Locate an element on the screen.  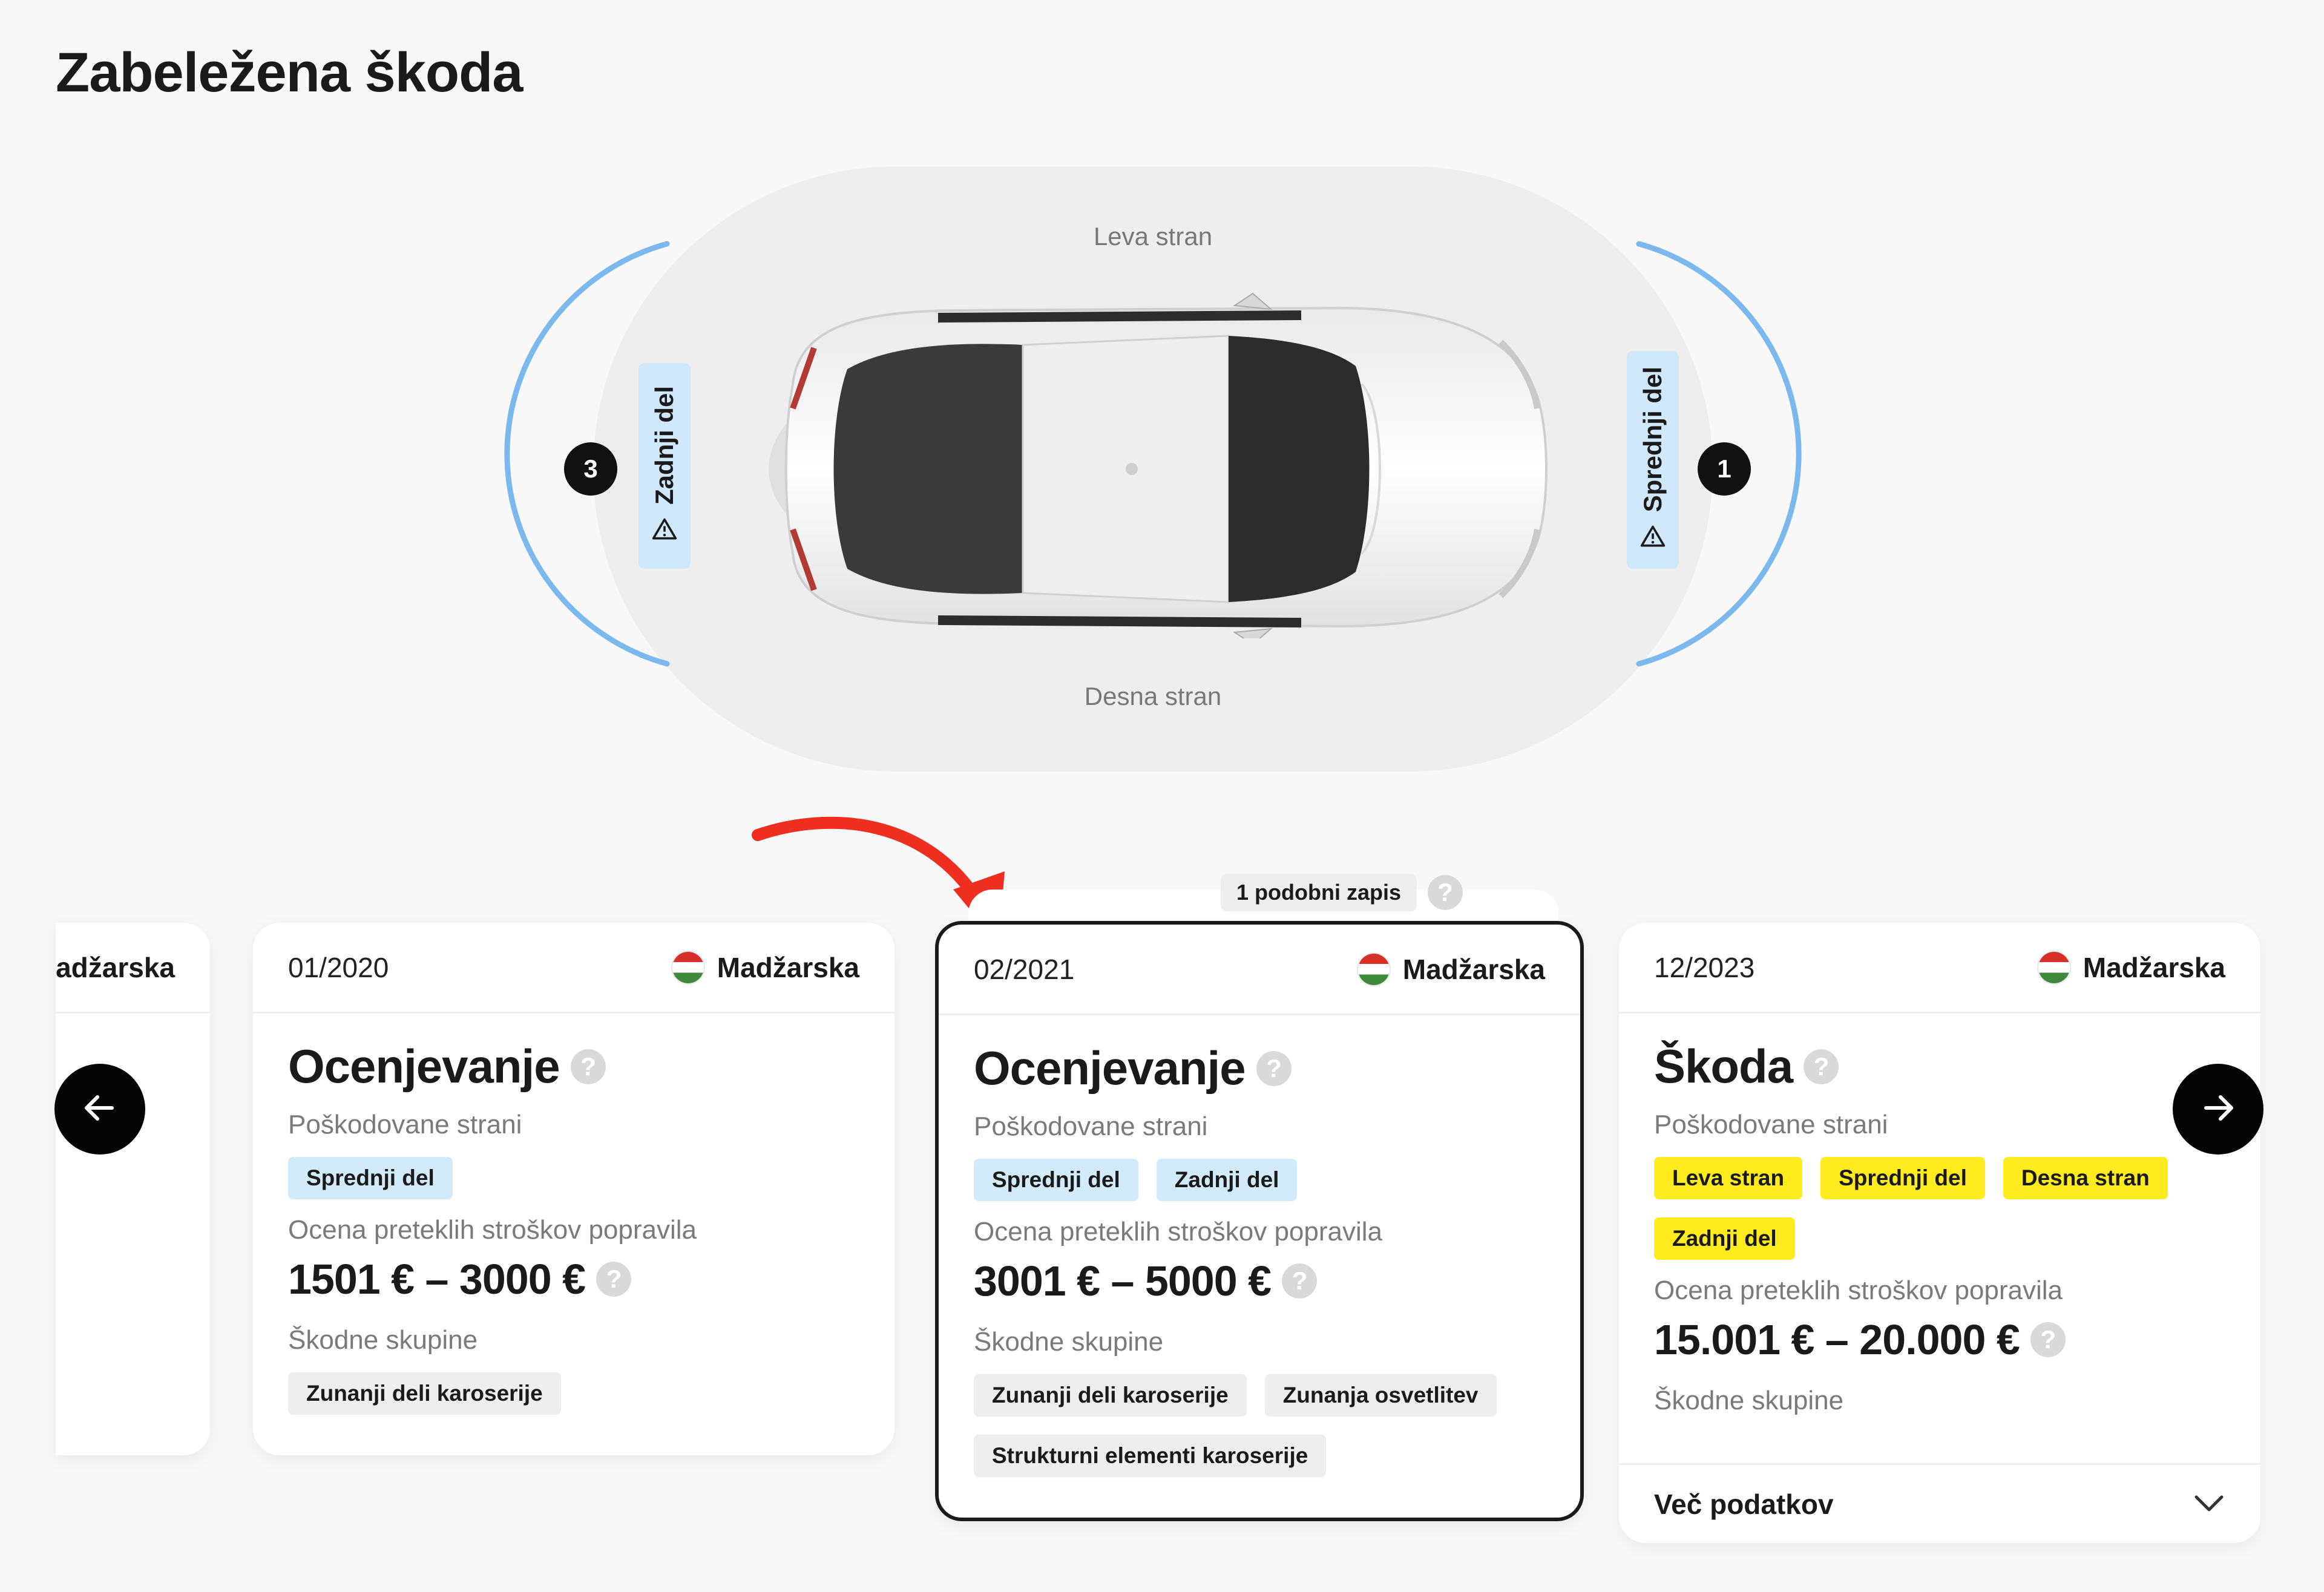
card-date: 02/2021 is located at coordinates (1024, 969).